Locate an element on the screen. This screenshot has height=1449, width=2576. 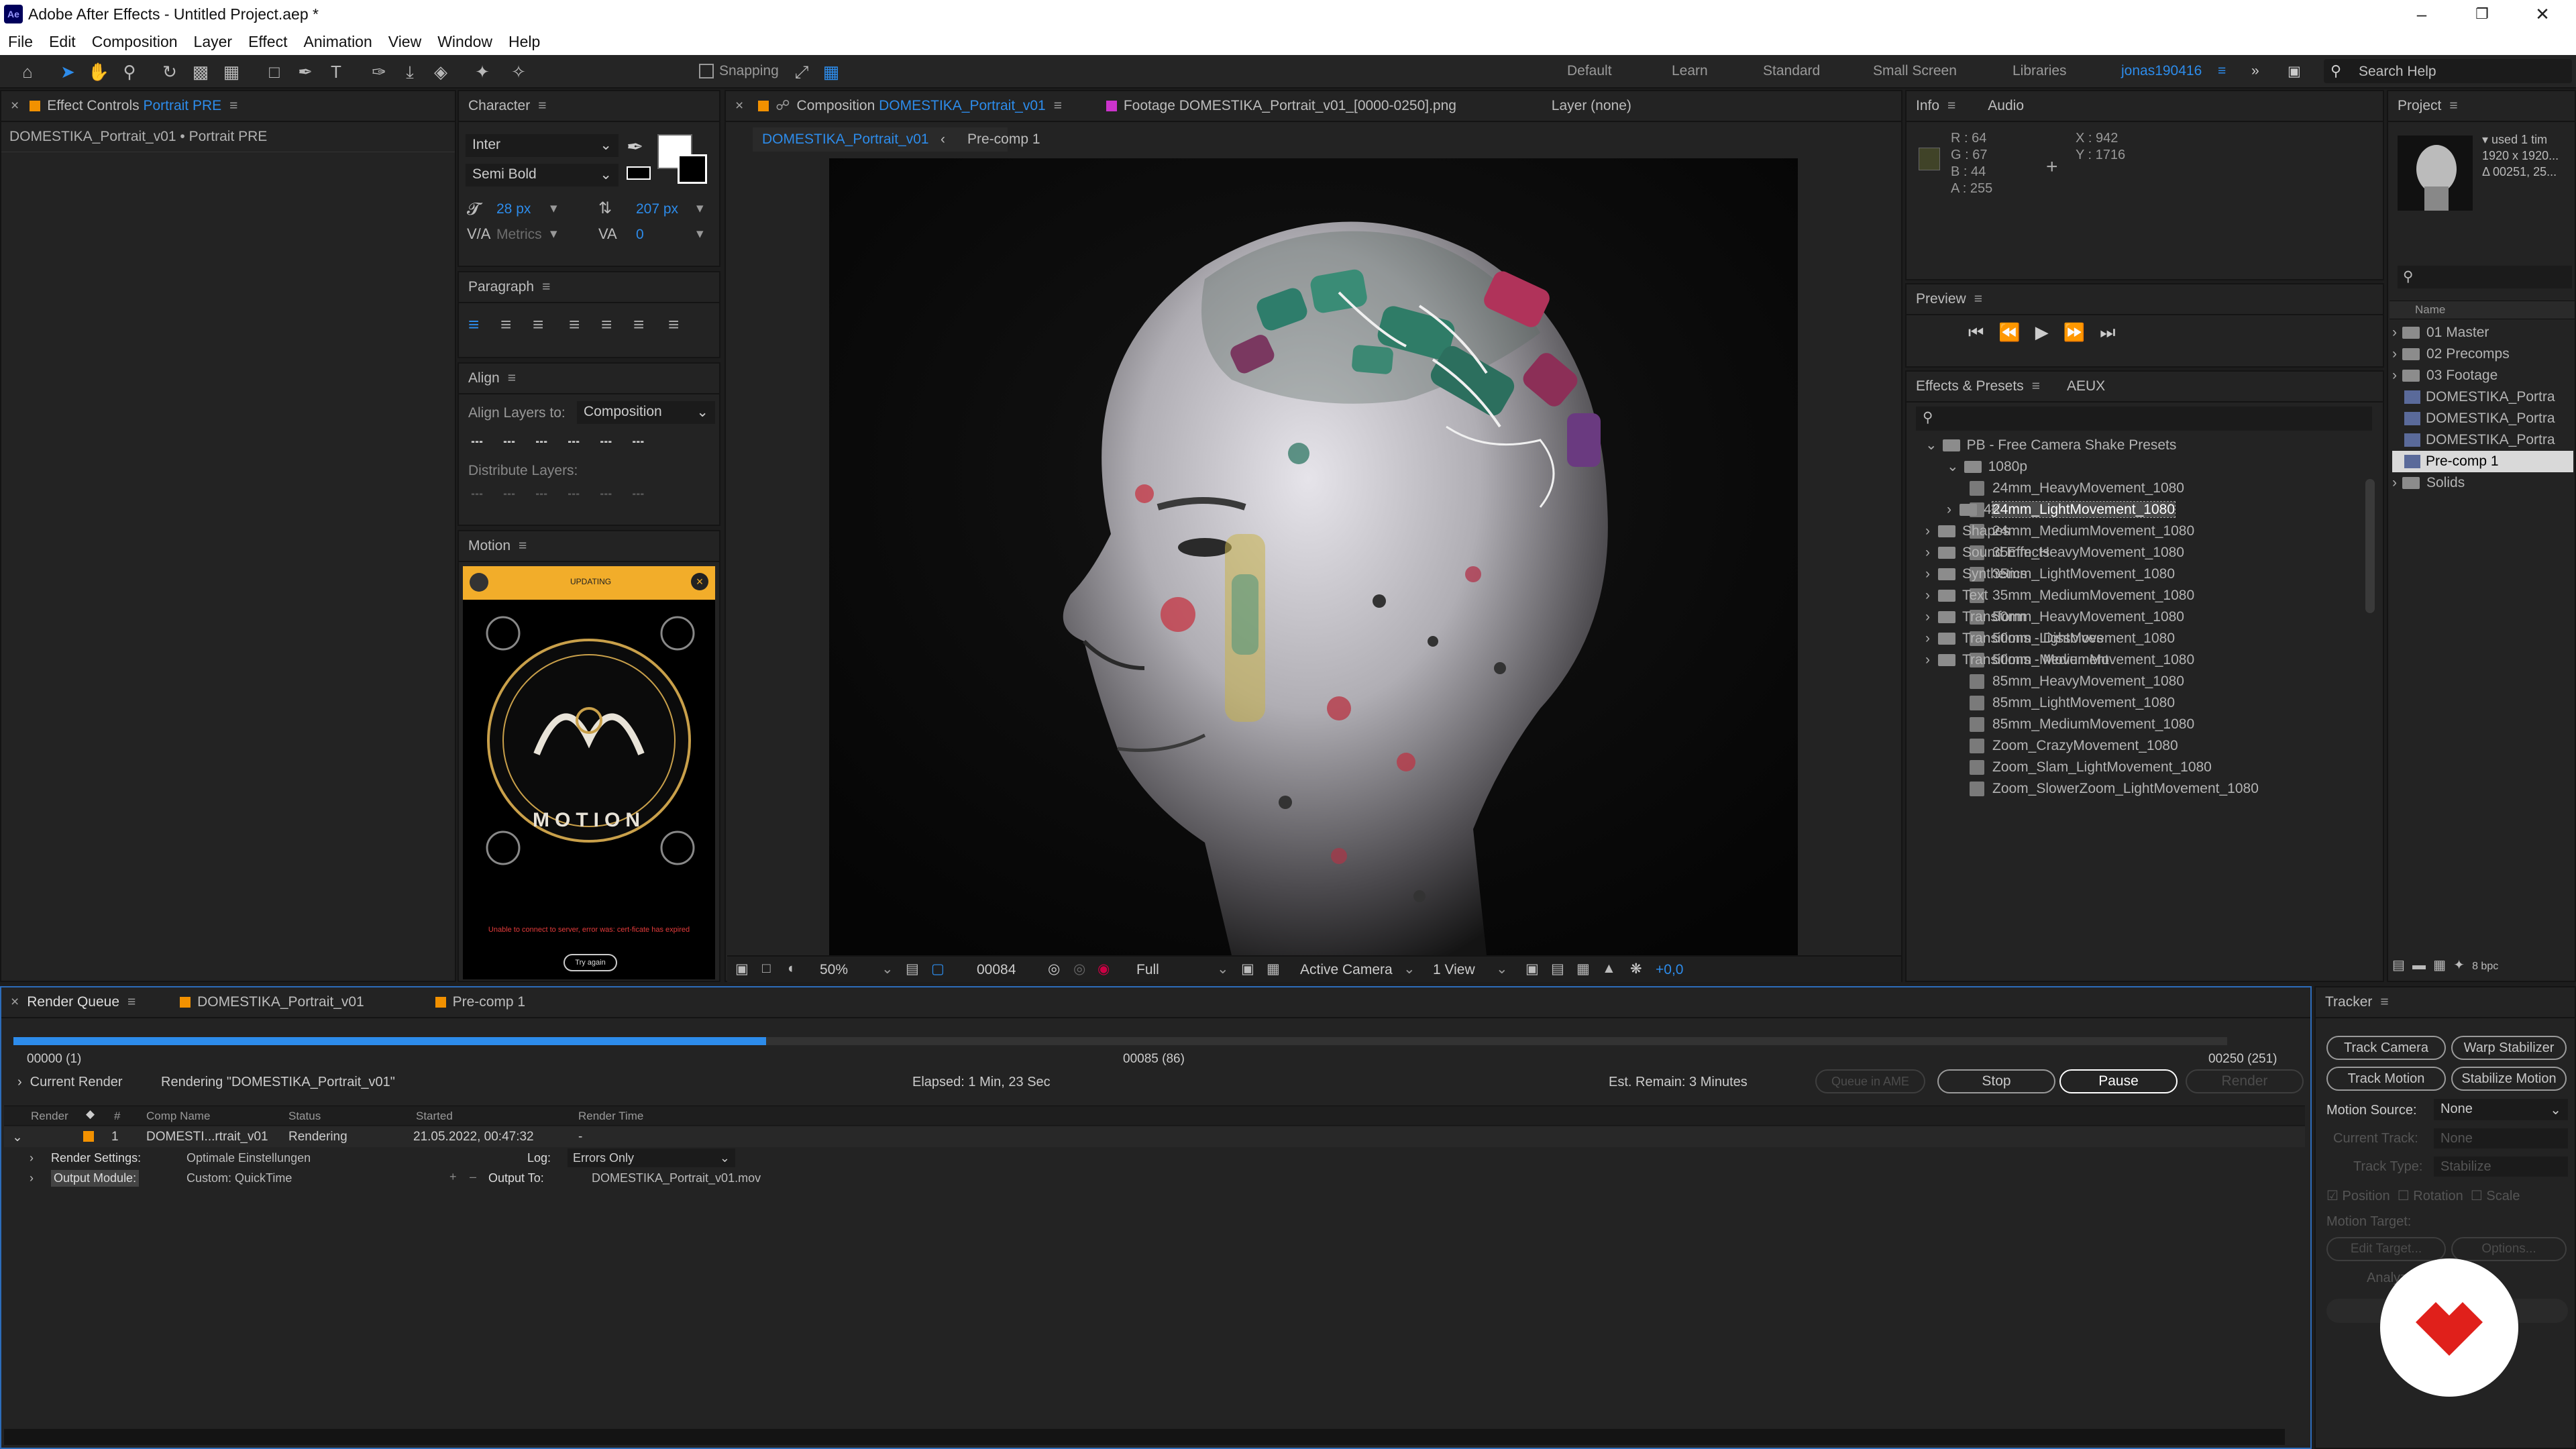
align-right-icon: ≡ is located at coordinates (538, 324).